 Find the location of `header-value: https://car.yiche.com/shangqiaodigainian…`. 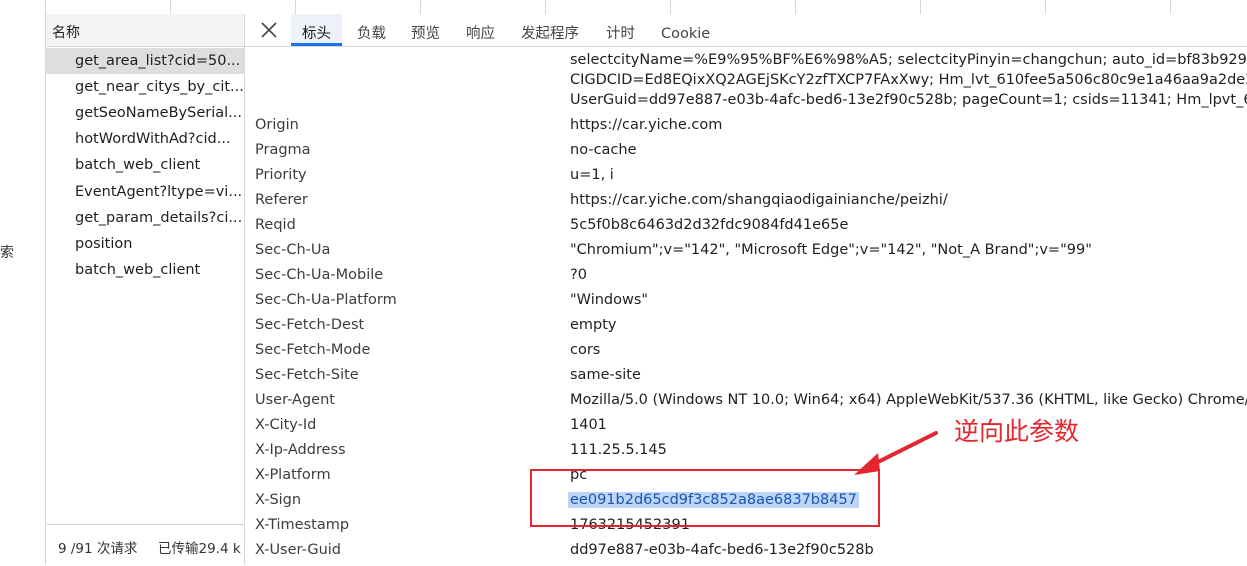

header-value: https://car.yiche.com/shangqiaodigainian… is located at coordinates (759, 200).